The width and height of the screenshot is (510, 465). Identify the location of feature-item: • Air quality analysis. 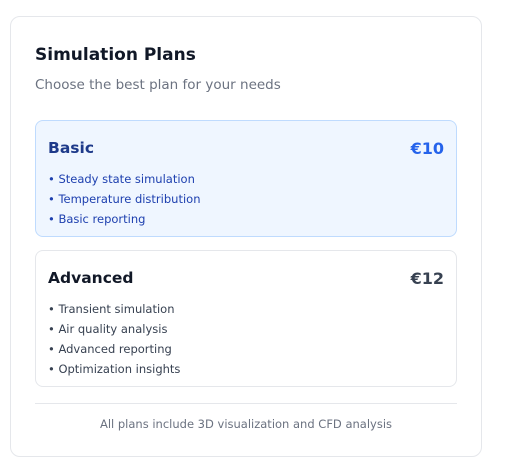
(108, 329).